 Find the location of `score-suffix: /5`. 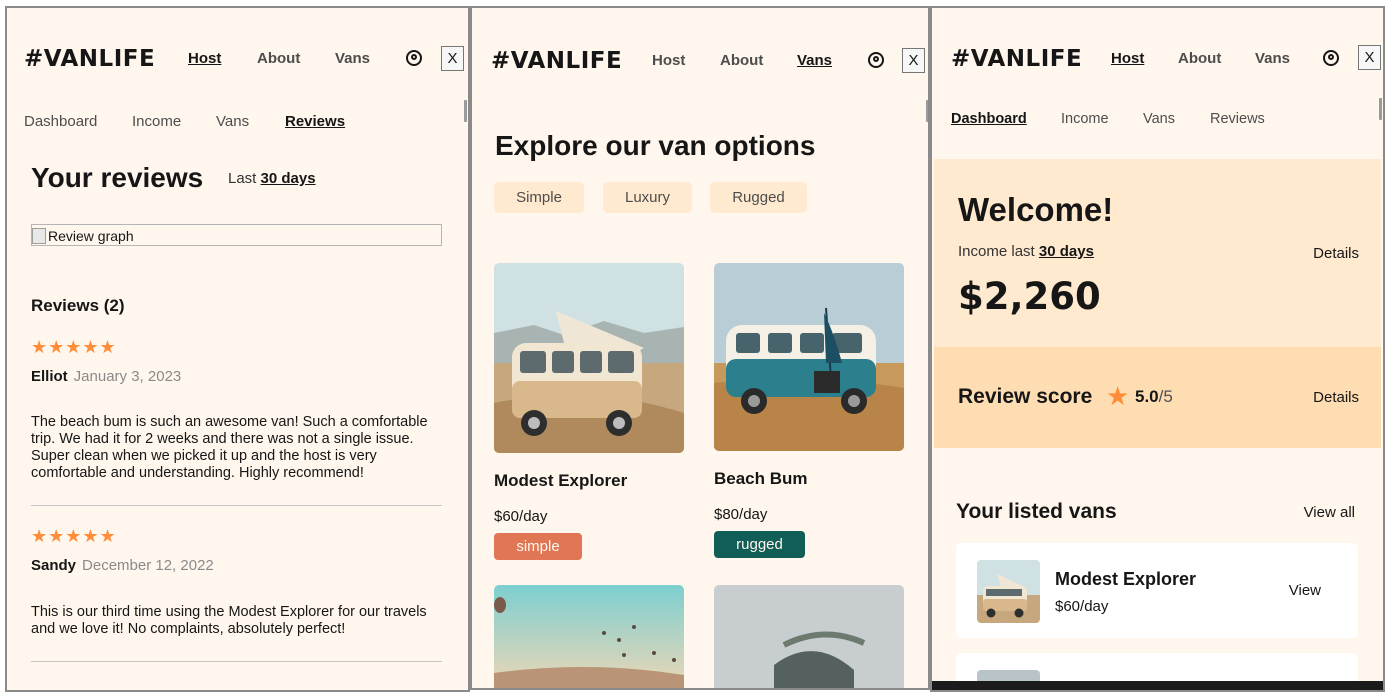

score-suffix: /5 is located at coordinates (1165, 396).